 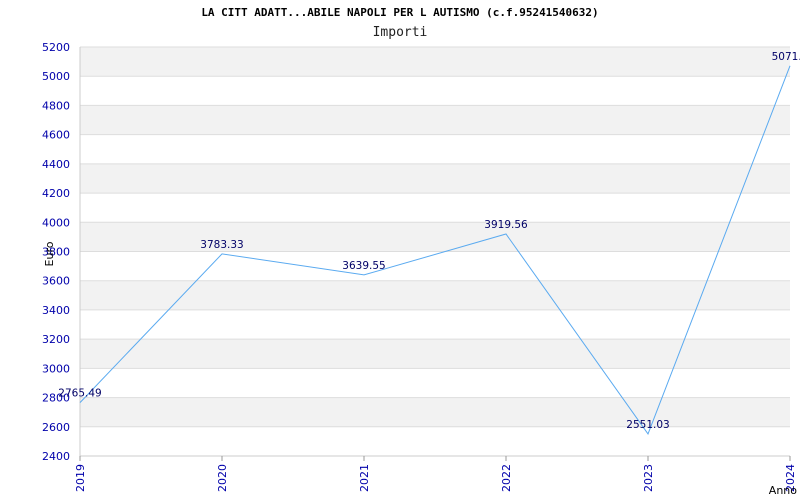 I want to click on y-tick-label: 3600, so click(x=56, y=281).